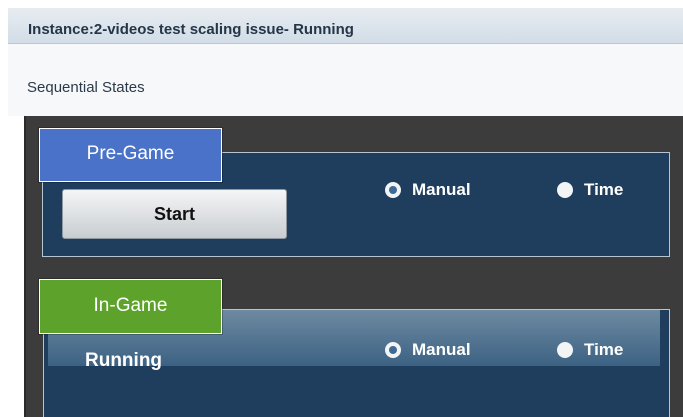  I want to click on pre-game-time-label: Time, so click(603, 190).